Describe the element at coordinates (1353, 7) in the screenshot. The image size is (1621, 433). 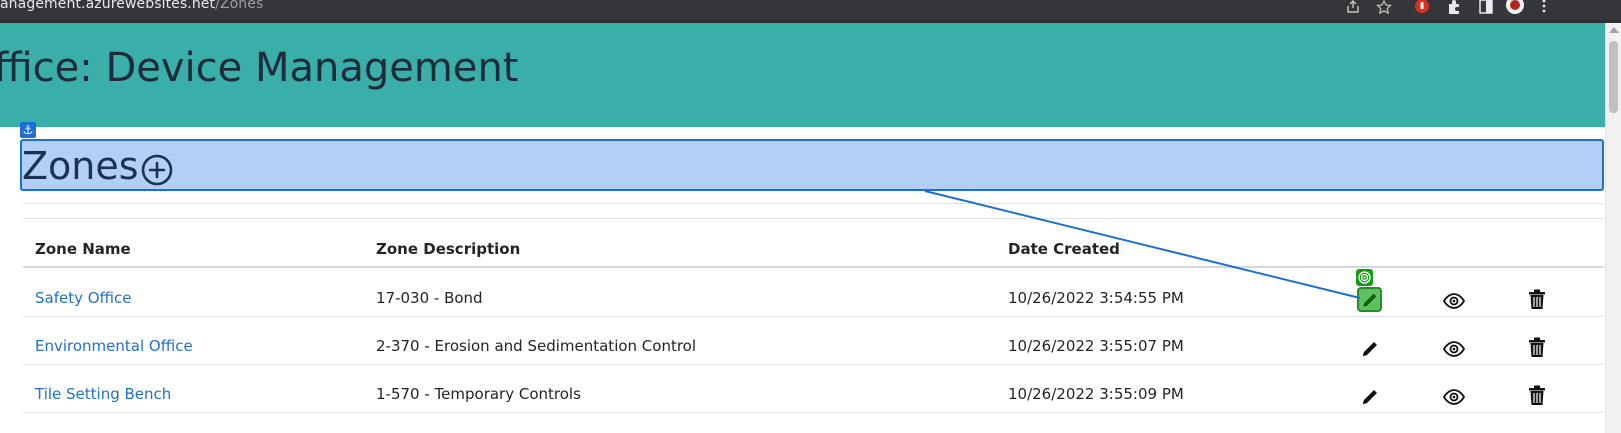
I see `share-icon` at that location.